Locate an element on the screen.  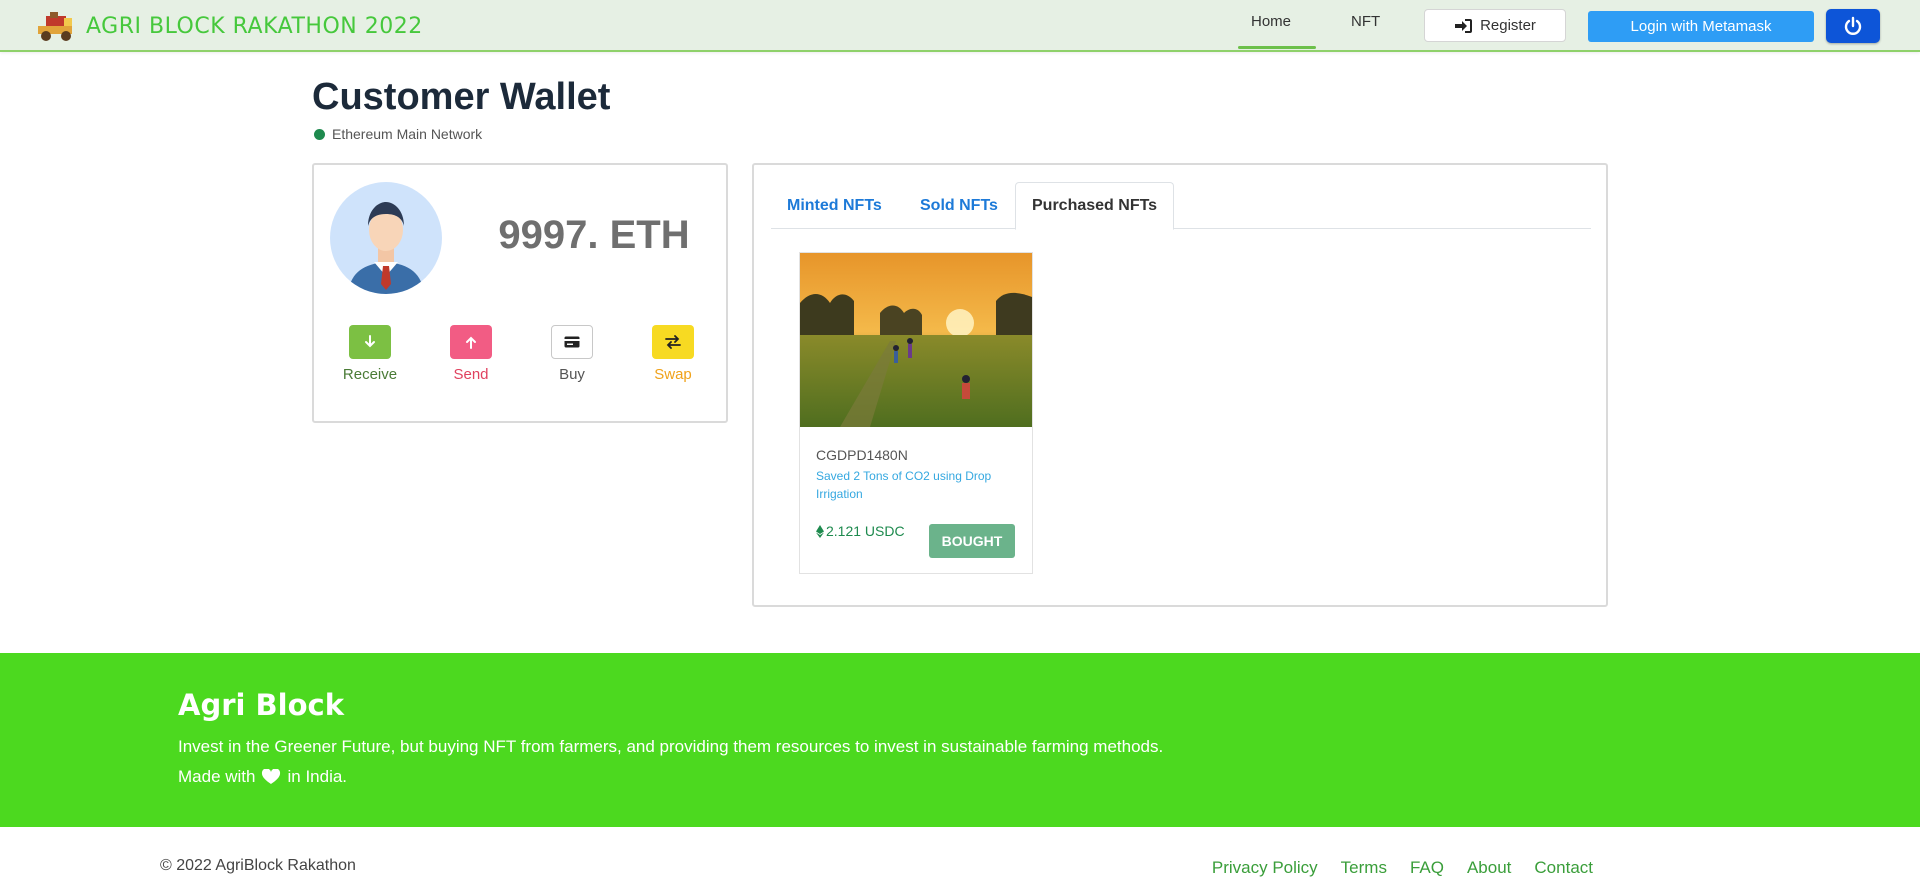
nft-price: 2.121 USDC is located at coordinates (860, 531).